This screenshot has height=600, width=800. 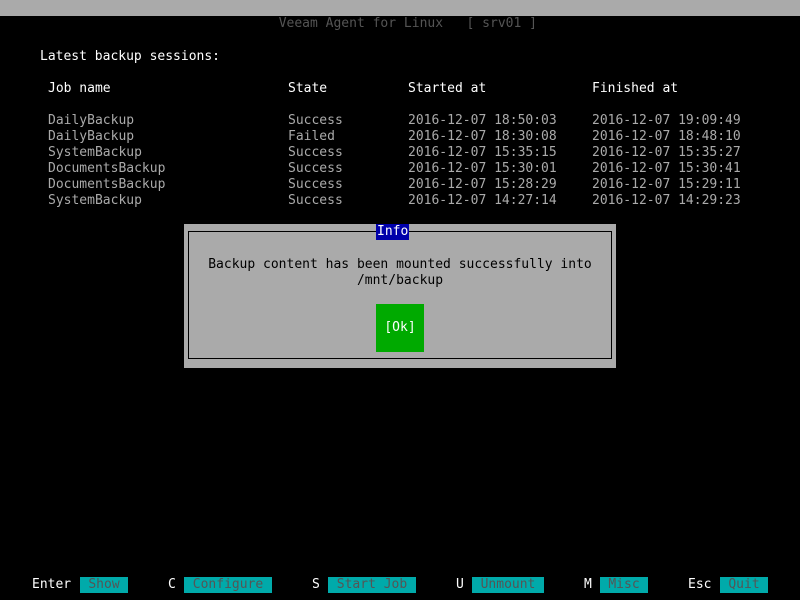 I want to click on key-esc: Esc, so click(x=700, y=584).